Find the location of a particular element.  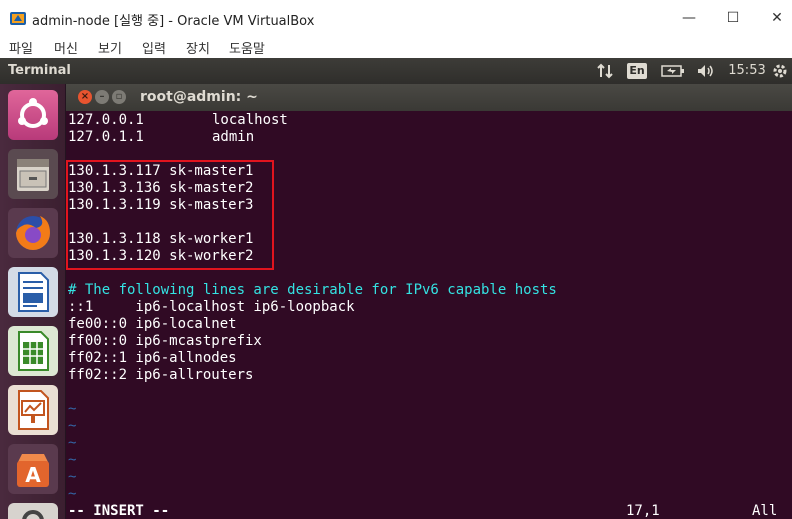

menubar: 파일 머신 보기 입력 장치 도움말 is located at coordinates (396, 47).